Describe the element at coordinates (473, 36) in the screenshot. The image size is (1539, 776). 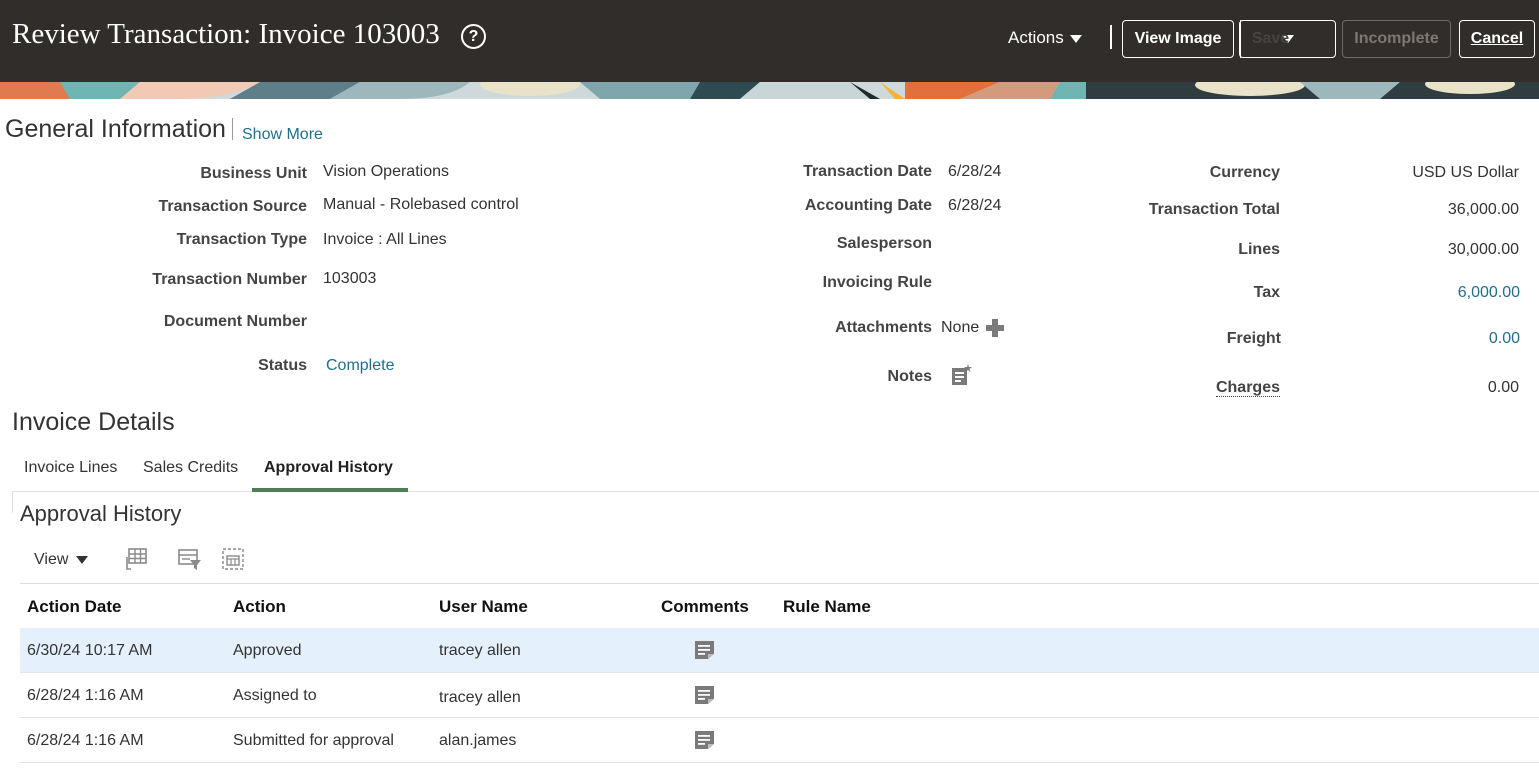
I see `help-icon: ?` at that location.